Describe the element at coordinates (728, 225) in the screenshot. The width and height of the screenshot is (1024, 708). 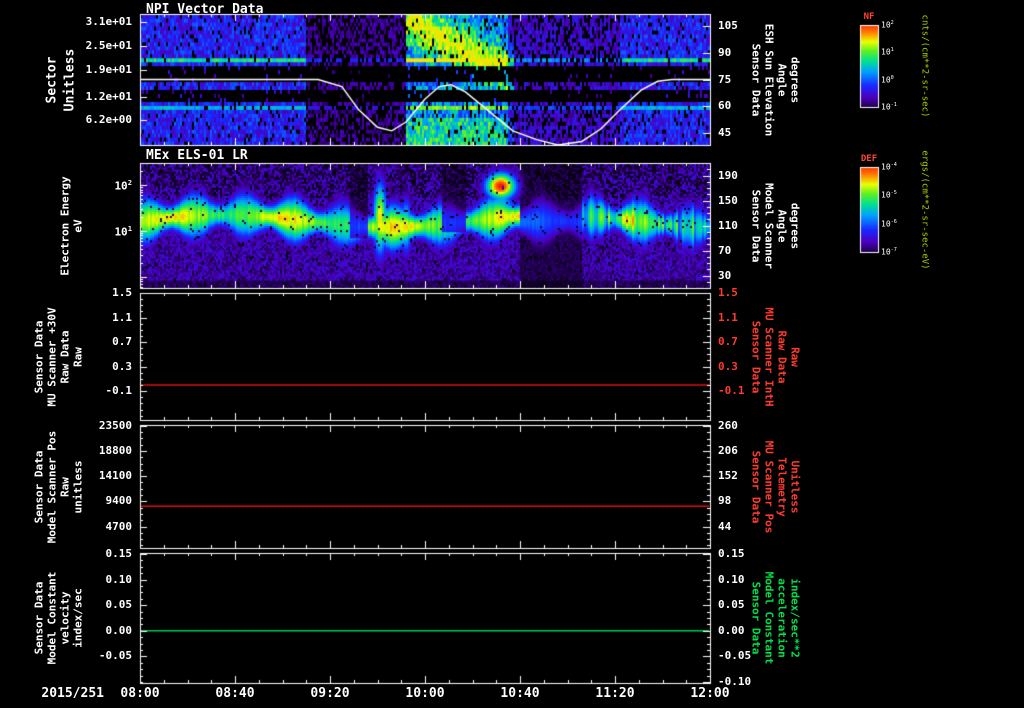
I see `y-tick-right-panel2: 110` at that location.